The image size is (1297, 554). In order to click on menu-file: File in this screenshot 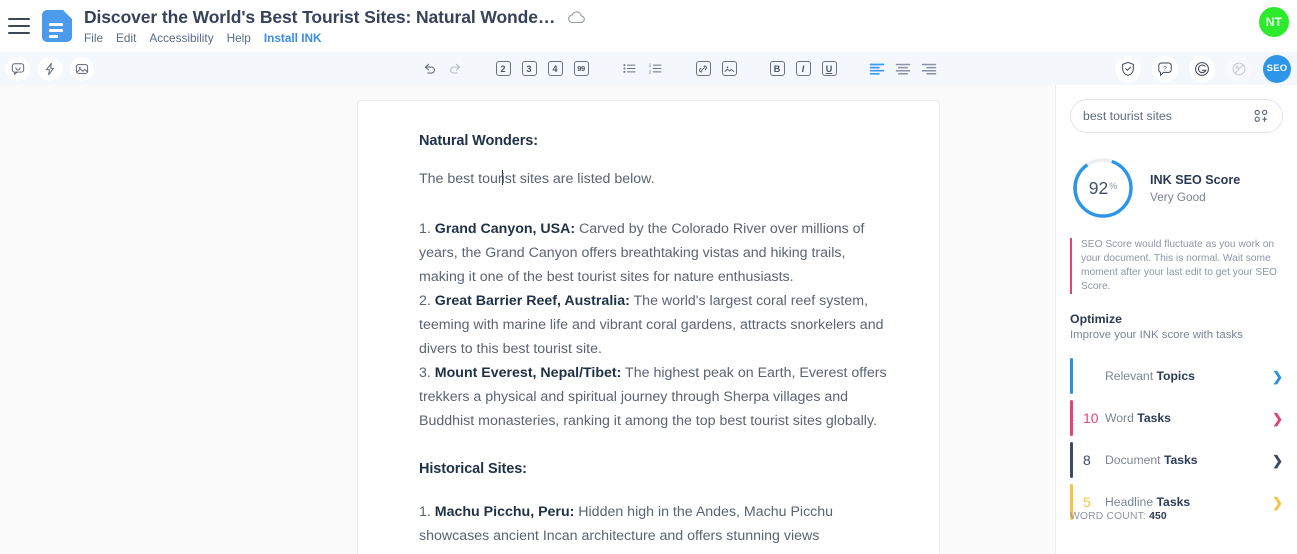, I will do `click(93, 38)`.